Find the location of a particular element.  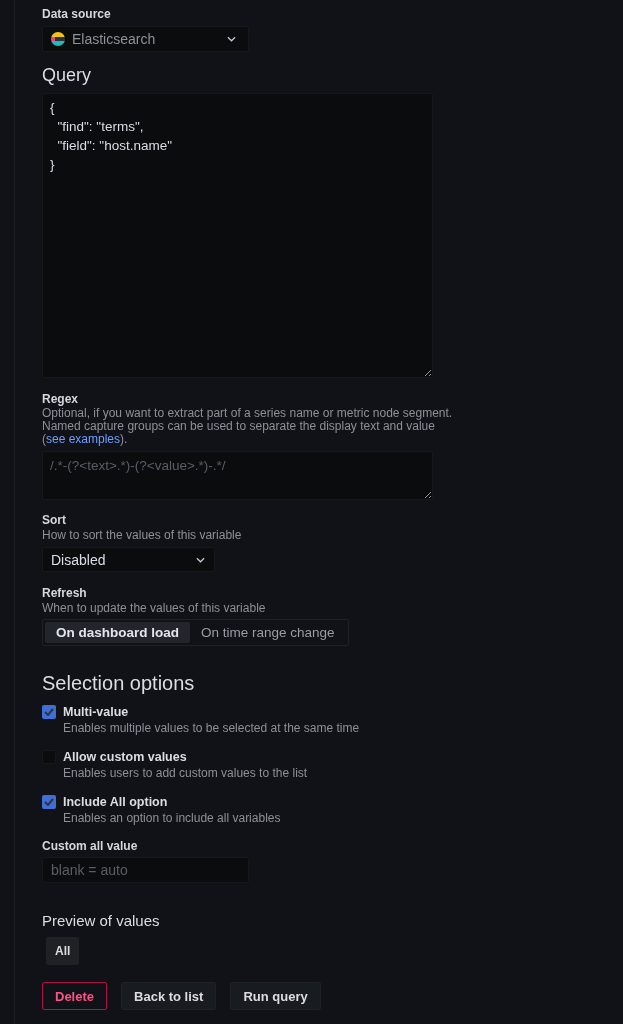

field-label: Custom all value is located at coordinates (90, 846).